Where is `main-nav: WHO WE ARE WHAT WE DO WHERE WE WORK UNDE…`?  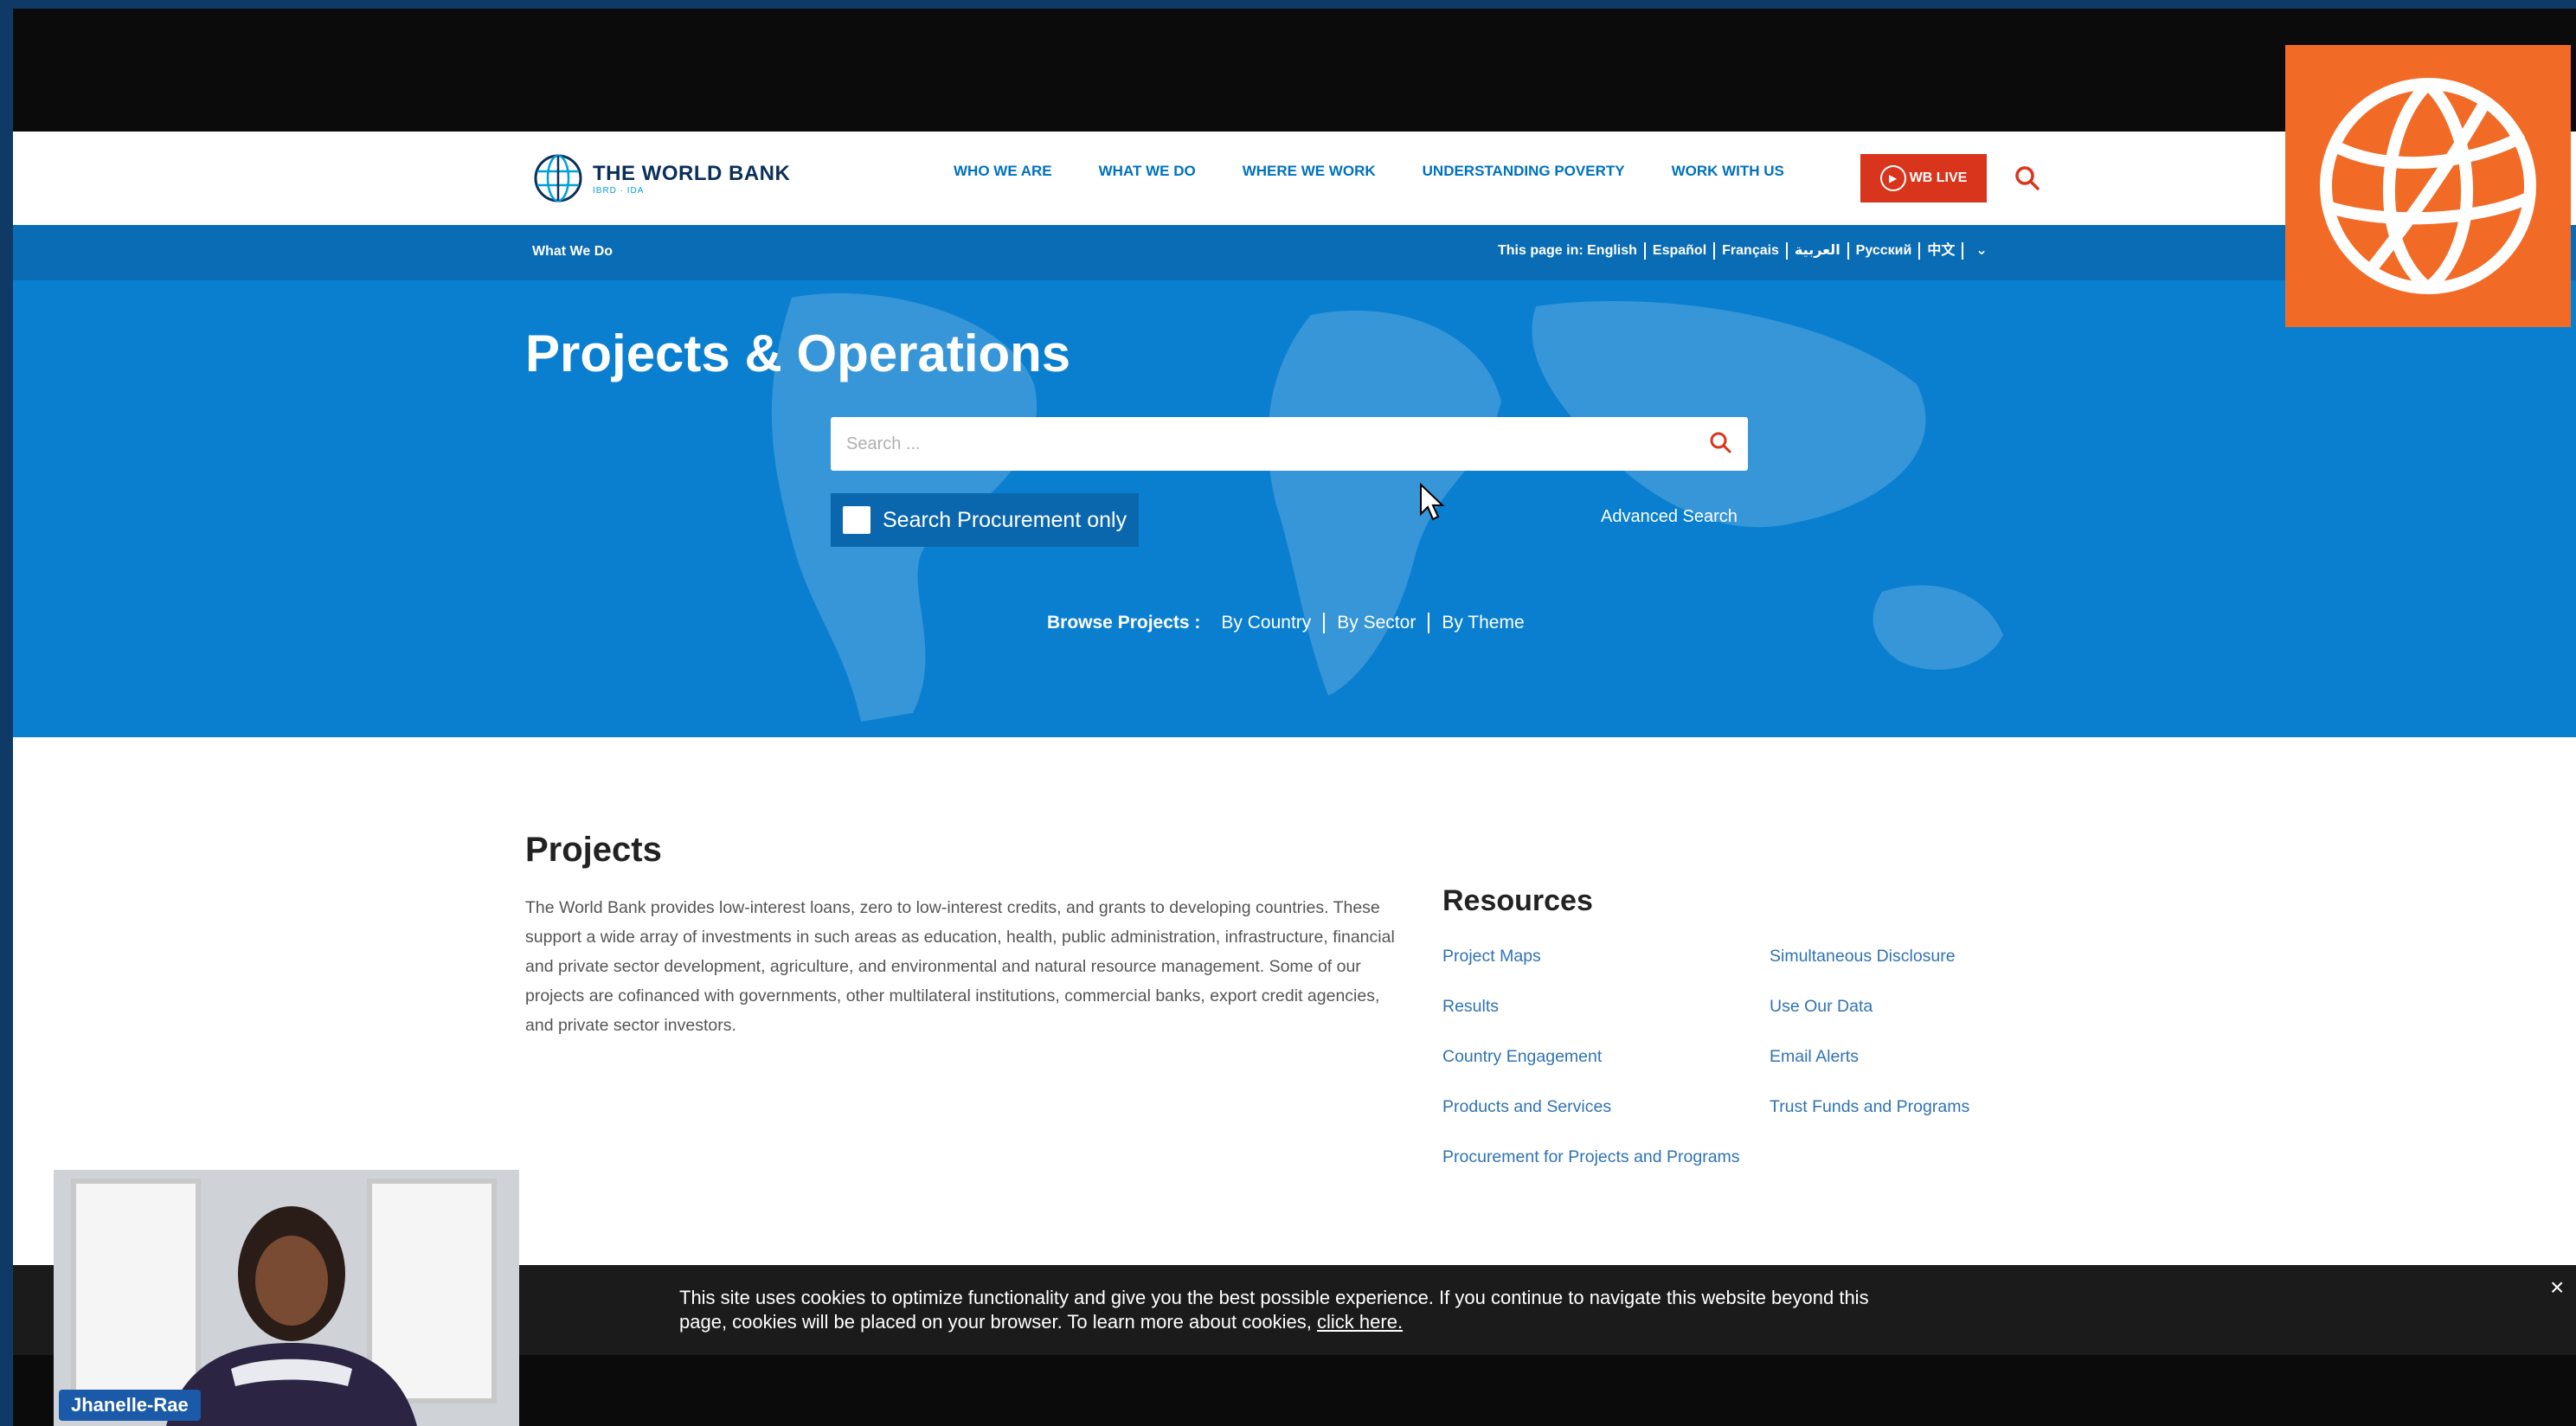 main-nav: WHO WE ARE WHAT WE DO WHERE WE WORK UNDE… is located at coordinates (1369, 171).